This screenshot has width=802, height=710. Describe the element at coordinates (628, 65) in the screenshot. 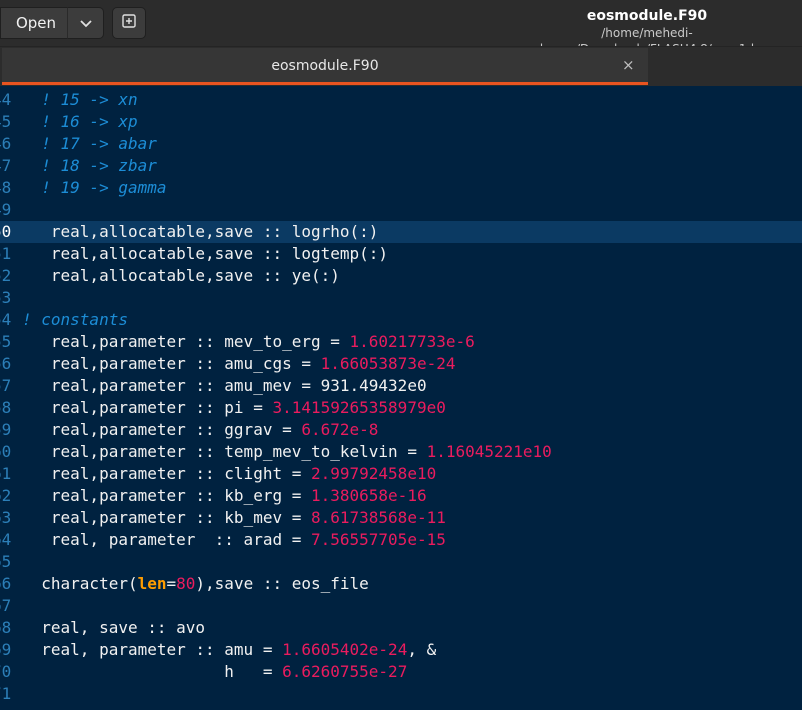

I see `close-icon: ×` at that location.